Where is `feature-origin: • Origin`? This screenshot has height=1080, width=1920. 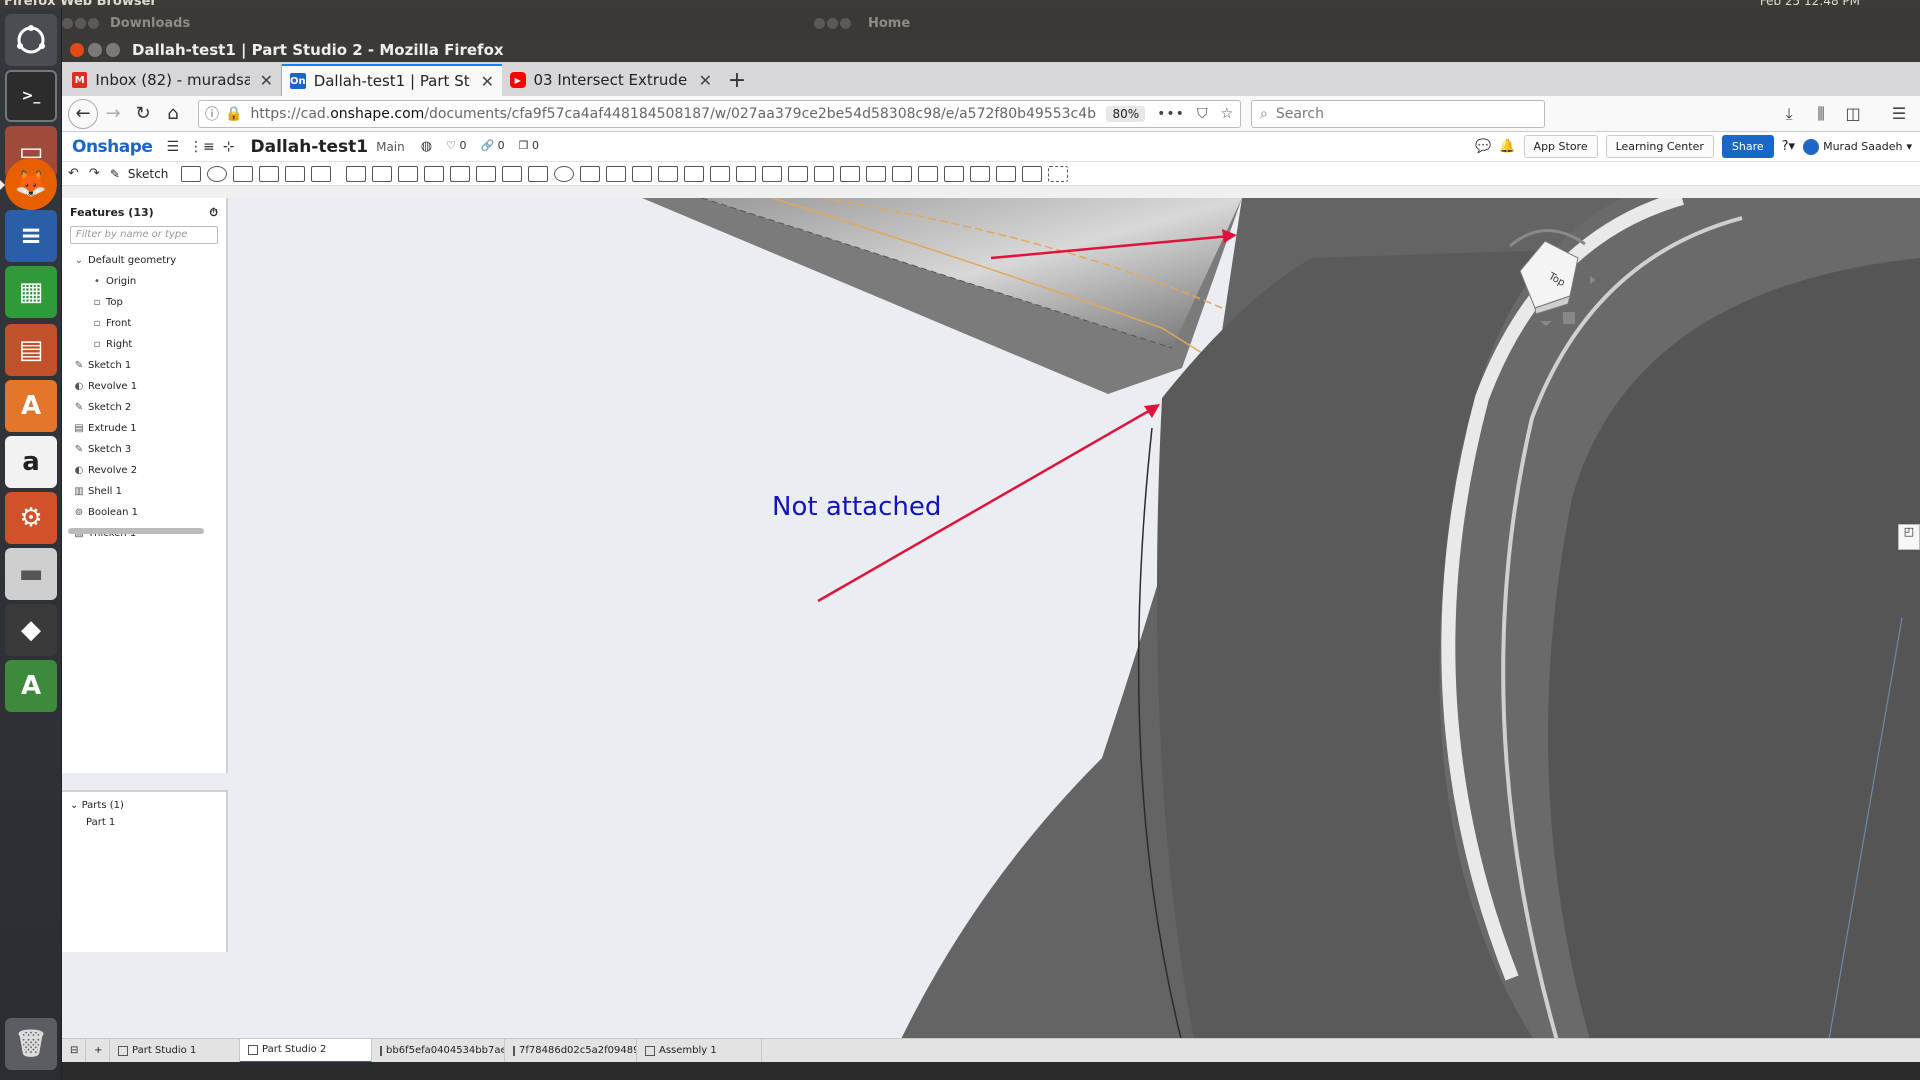 feature-origin: • Origin is located at coordinates (144, 281).